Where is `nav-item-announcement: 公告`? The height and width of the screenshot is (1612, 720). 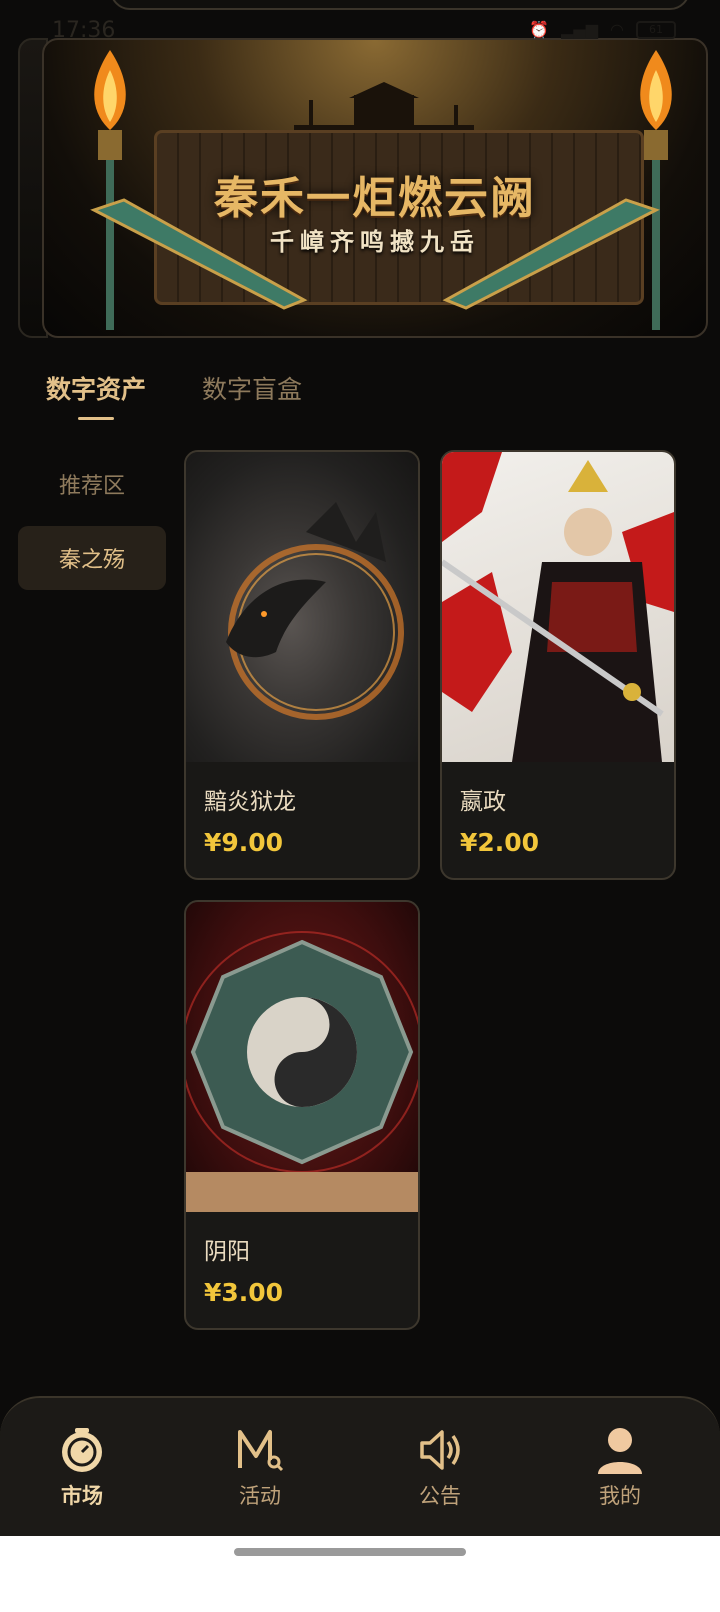 nav-item-announcement: 公告 is located at coordinates (440, 1468).